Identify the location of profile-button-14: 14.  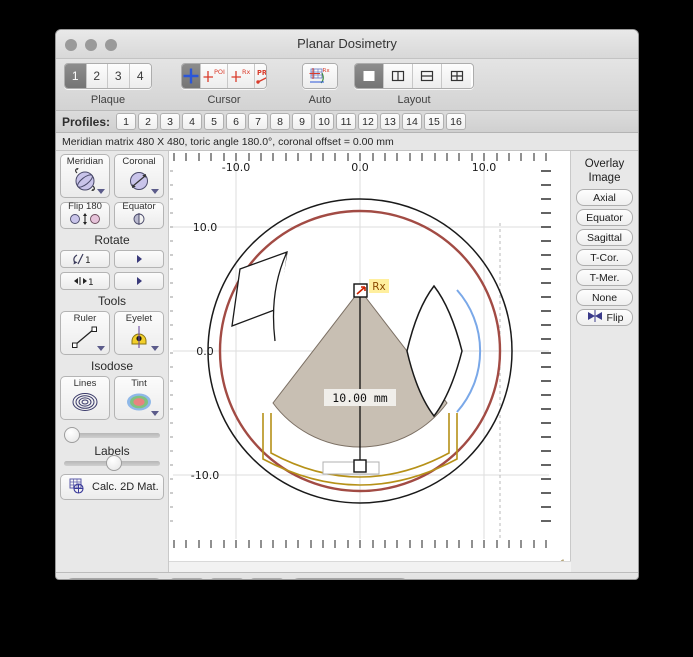
(412, 121).